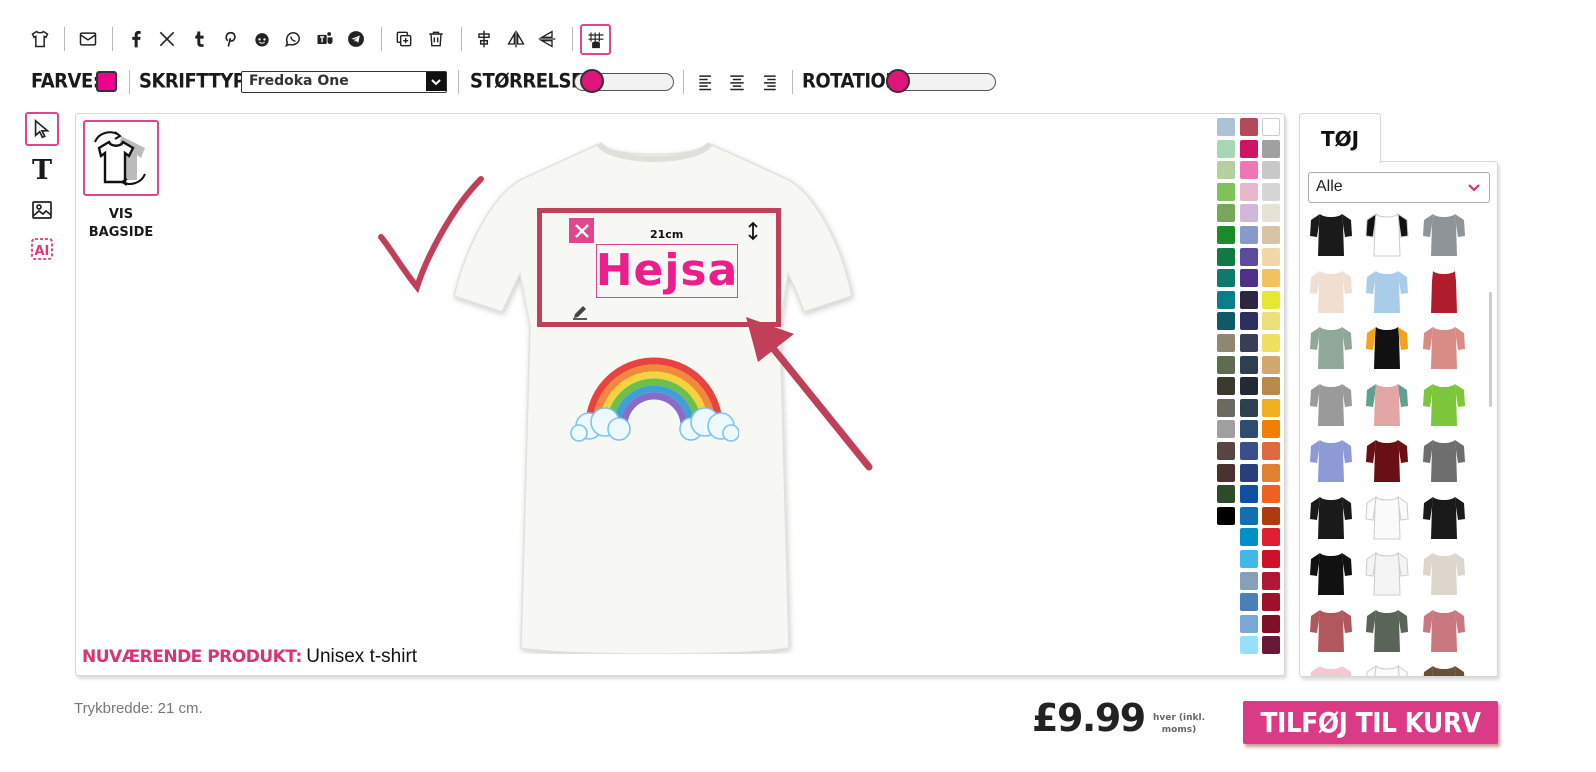  What do you see at coordinates (753, 231) in the screenshot?
I see `resize-vertical-icon` at bounding box center [753, 231].